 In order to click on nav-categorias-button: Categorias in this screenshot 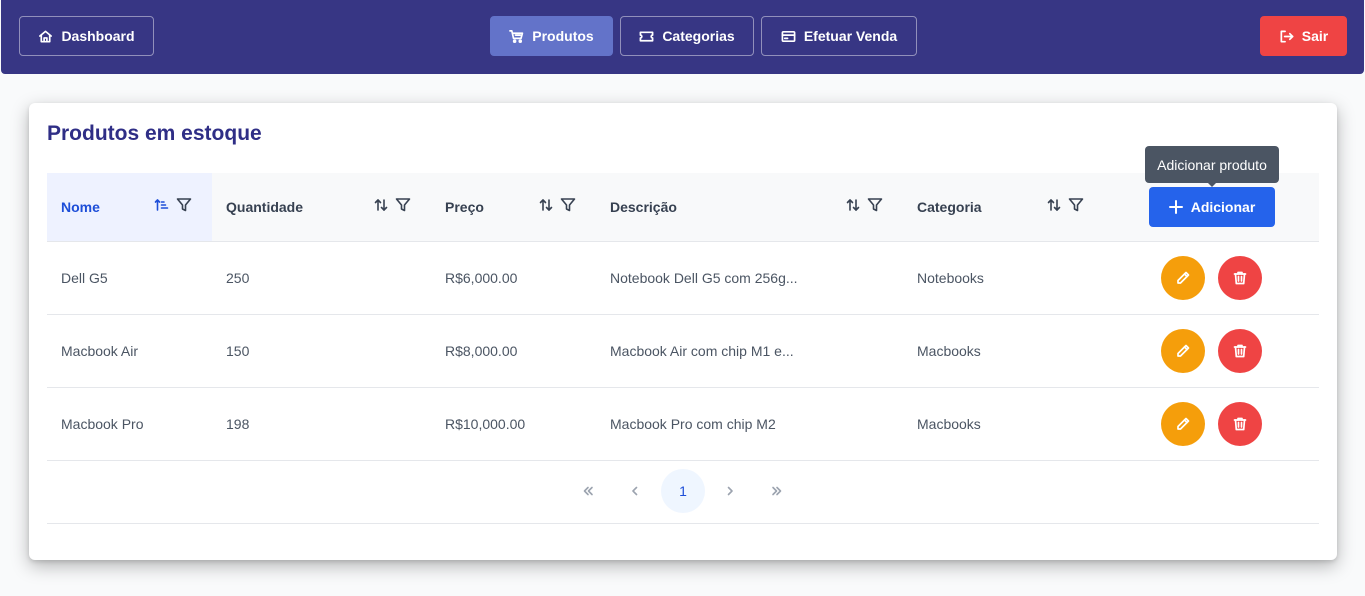, I will do `click(687, 36)`.